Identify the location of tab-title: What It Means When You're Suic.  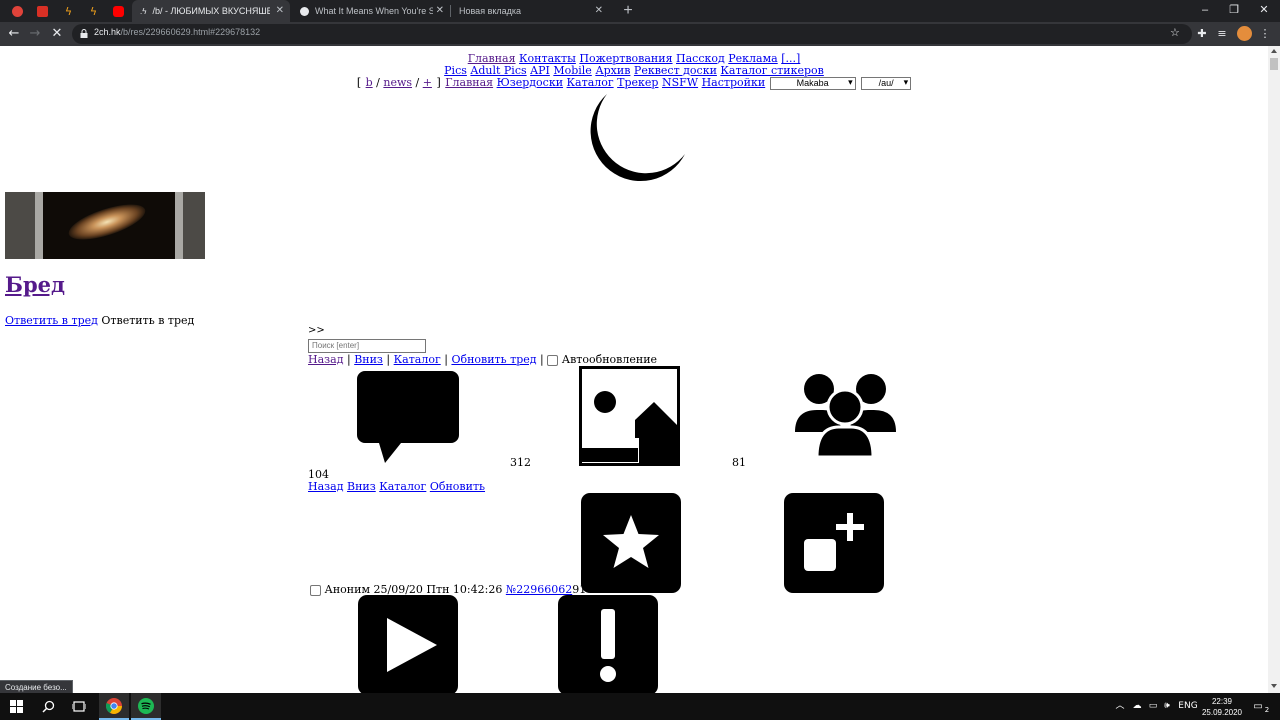
(374, 11).